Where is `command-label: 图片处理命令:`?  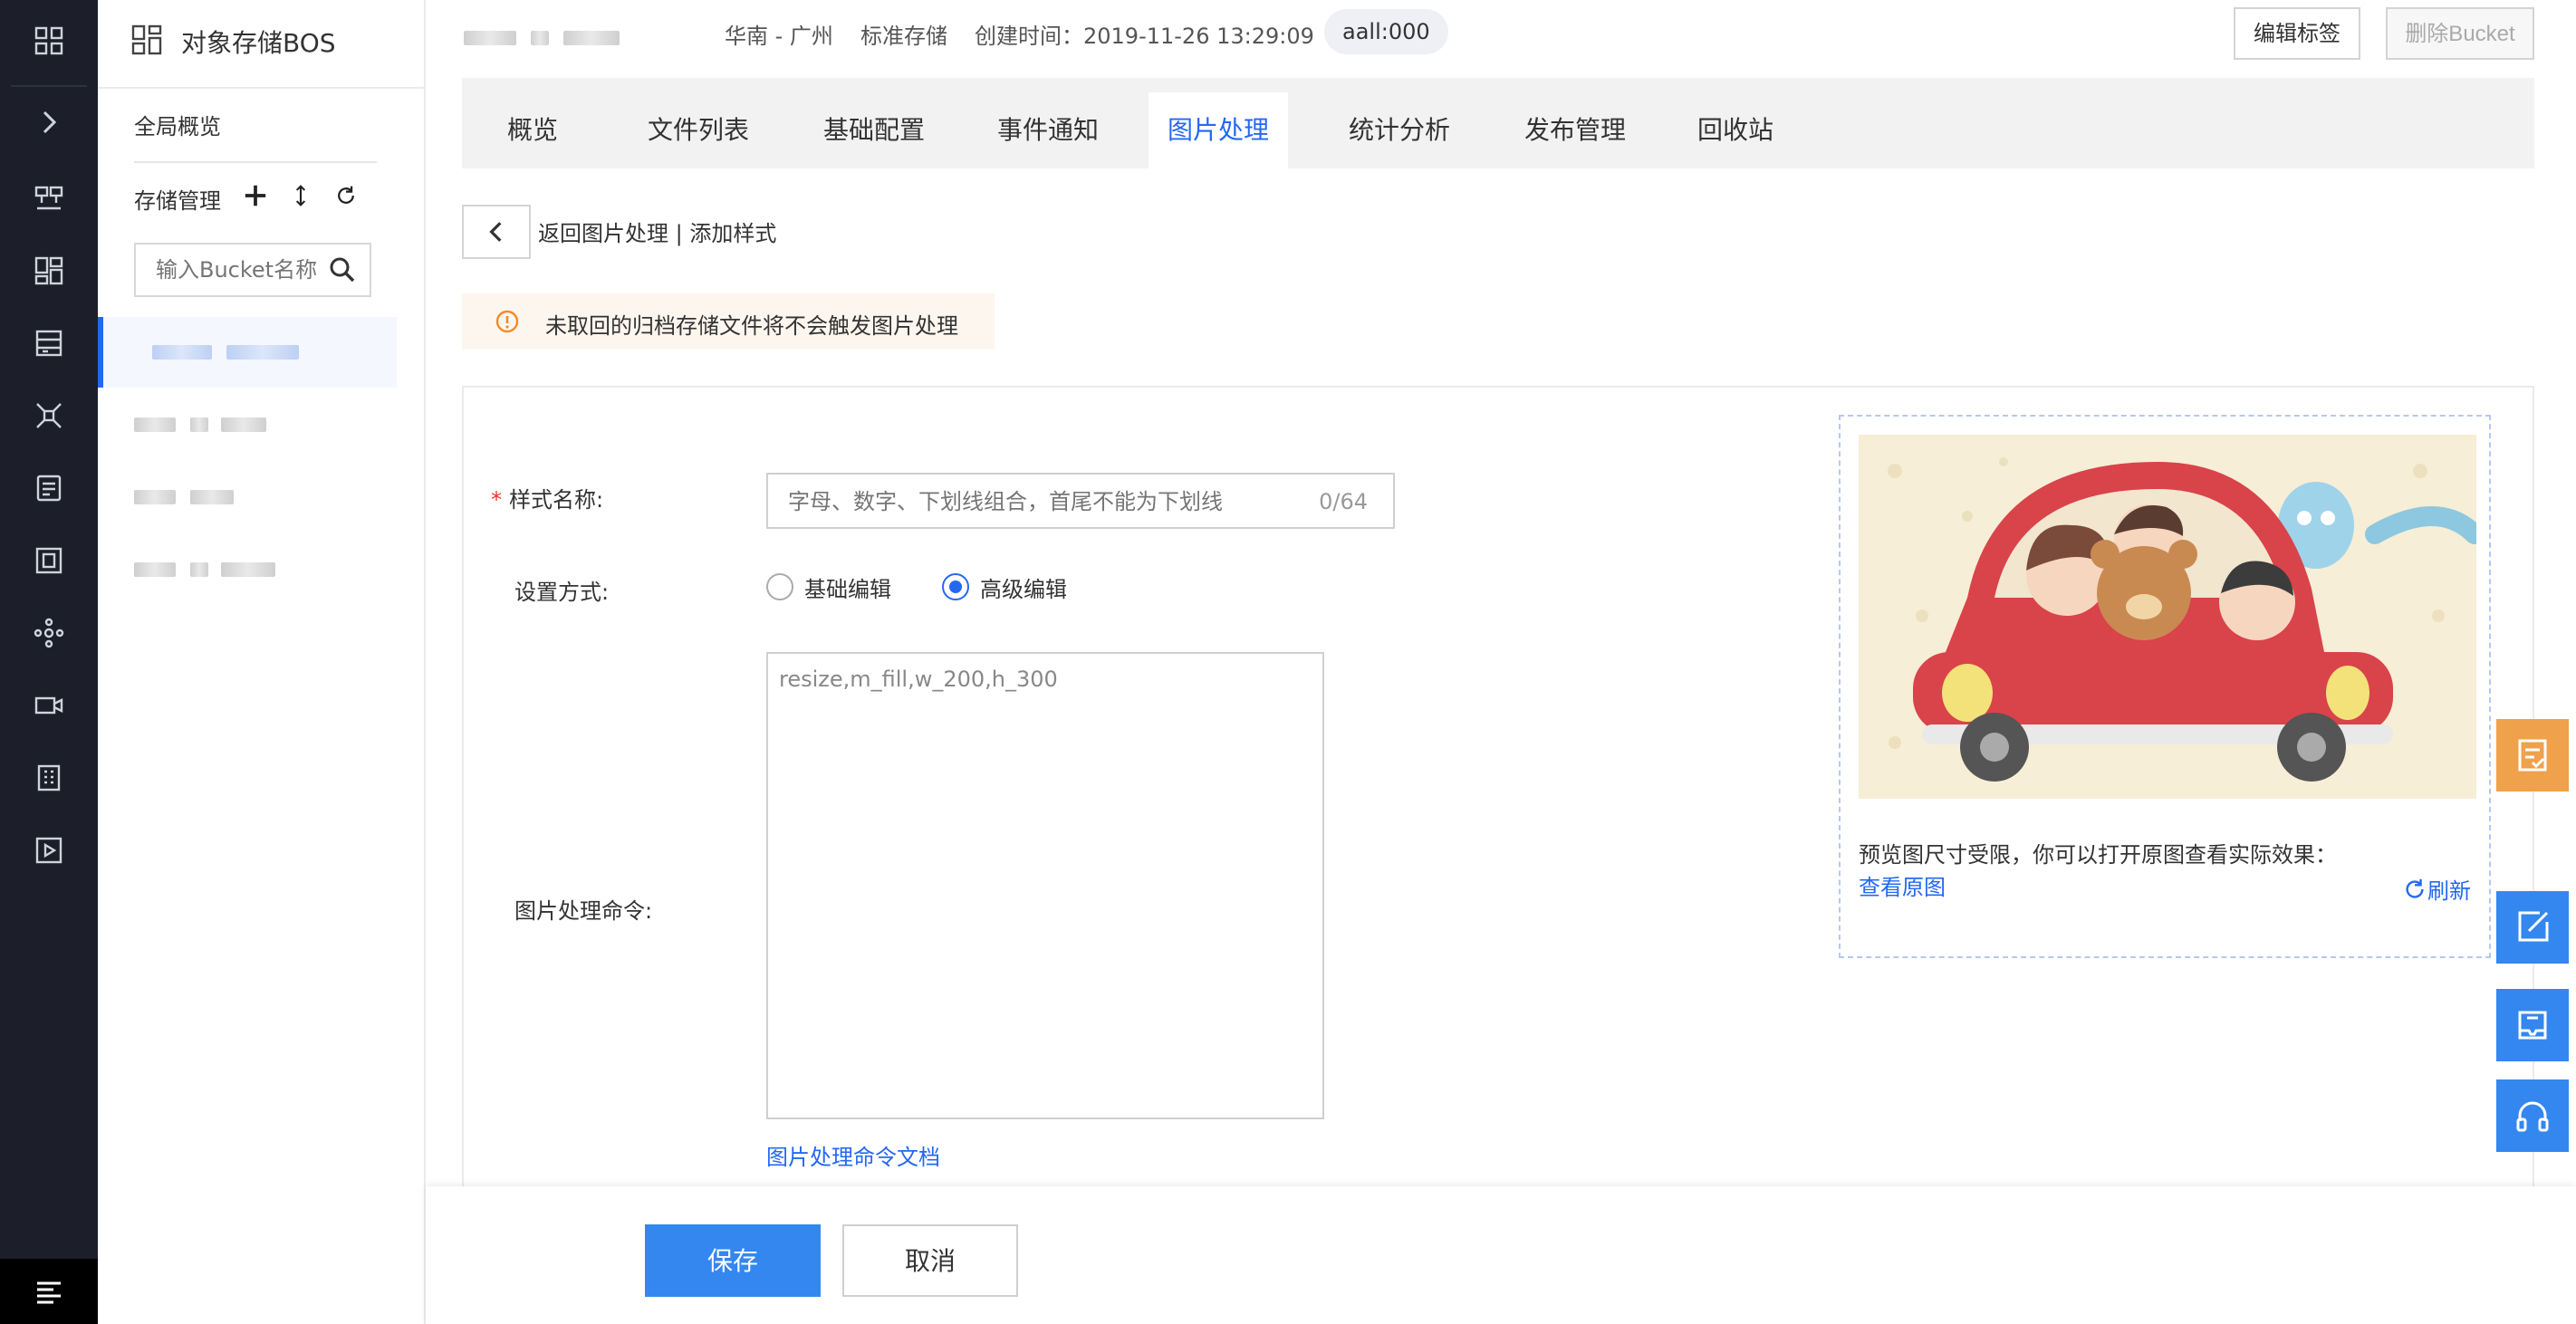 command-label: 图片处理命令: is located at coordinates (583, 911).